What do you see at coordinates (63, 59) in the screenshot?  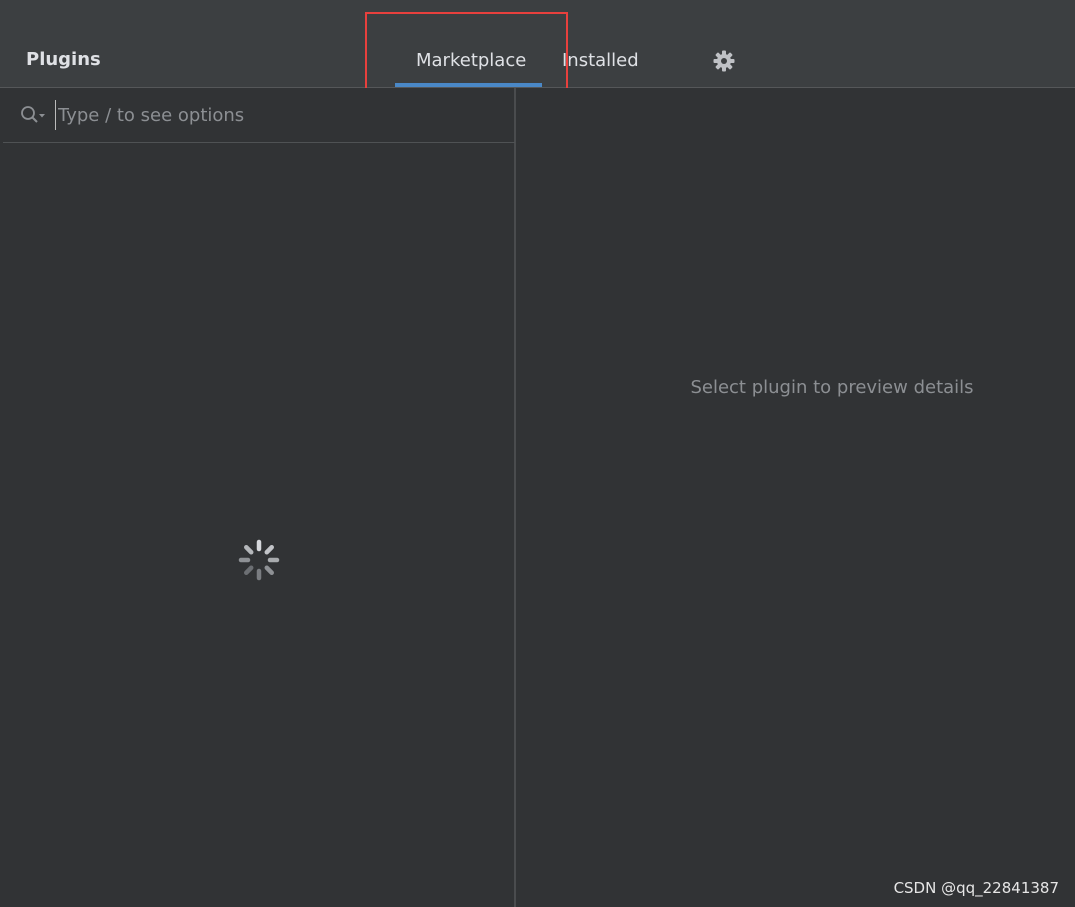 I see `page-title: Plugins` at bounding box center [63, 59].